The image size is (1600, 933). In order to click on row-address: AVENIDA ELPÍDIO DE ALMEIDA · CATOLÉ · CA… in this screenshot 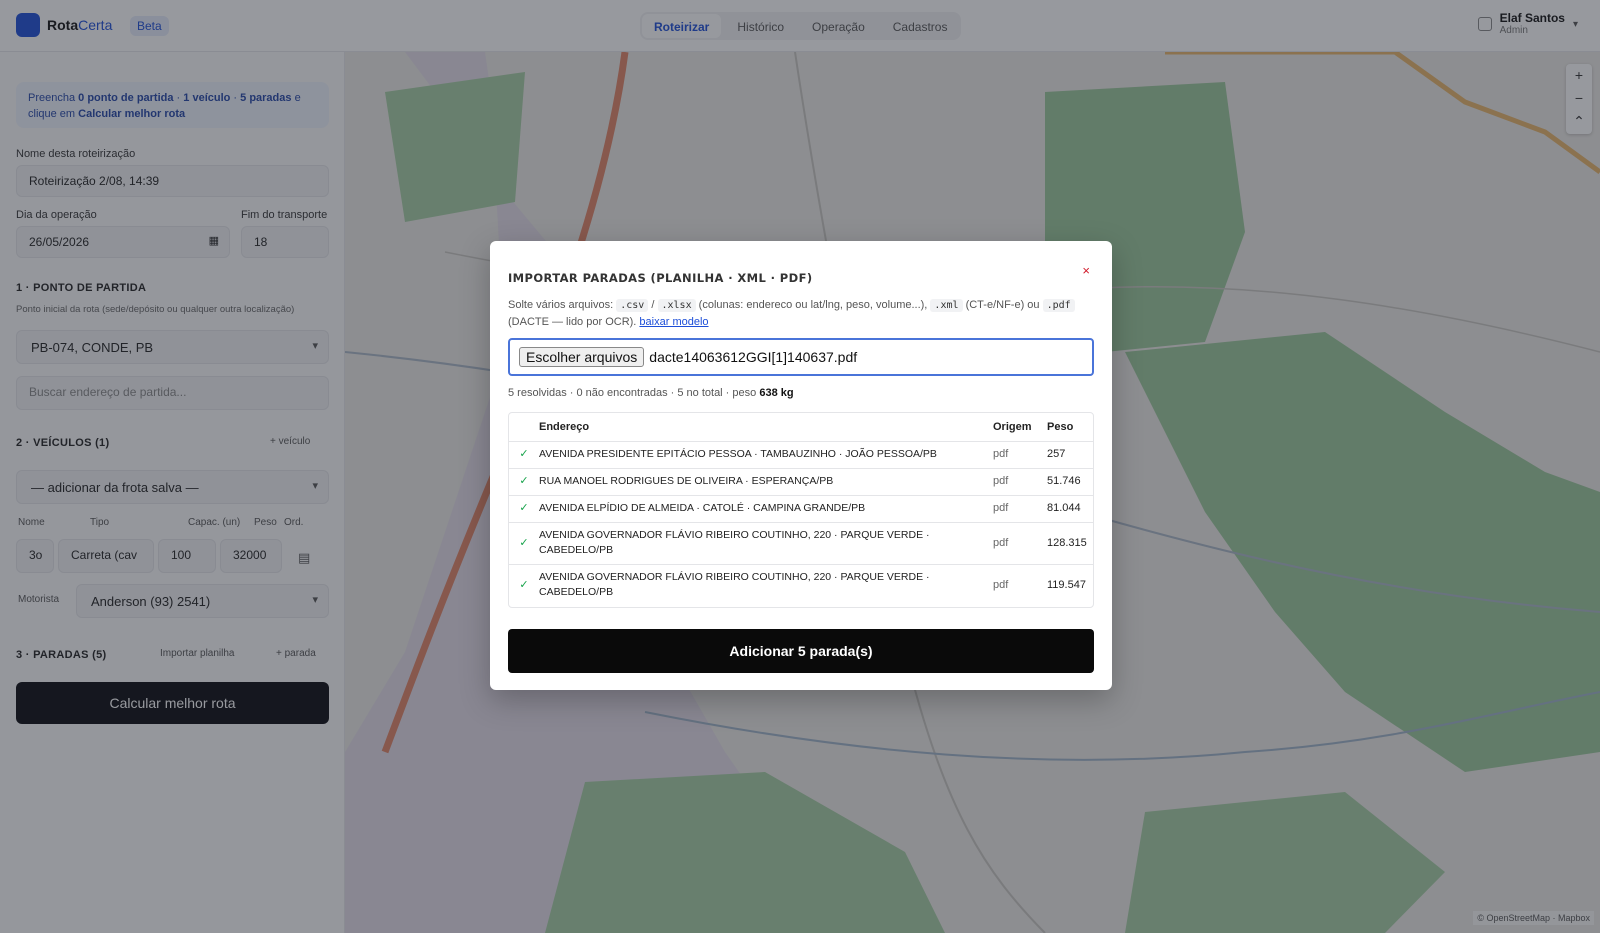, I will do `click(766, 509)`.